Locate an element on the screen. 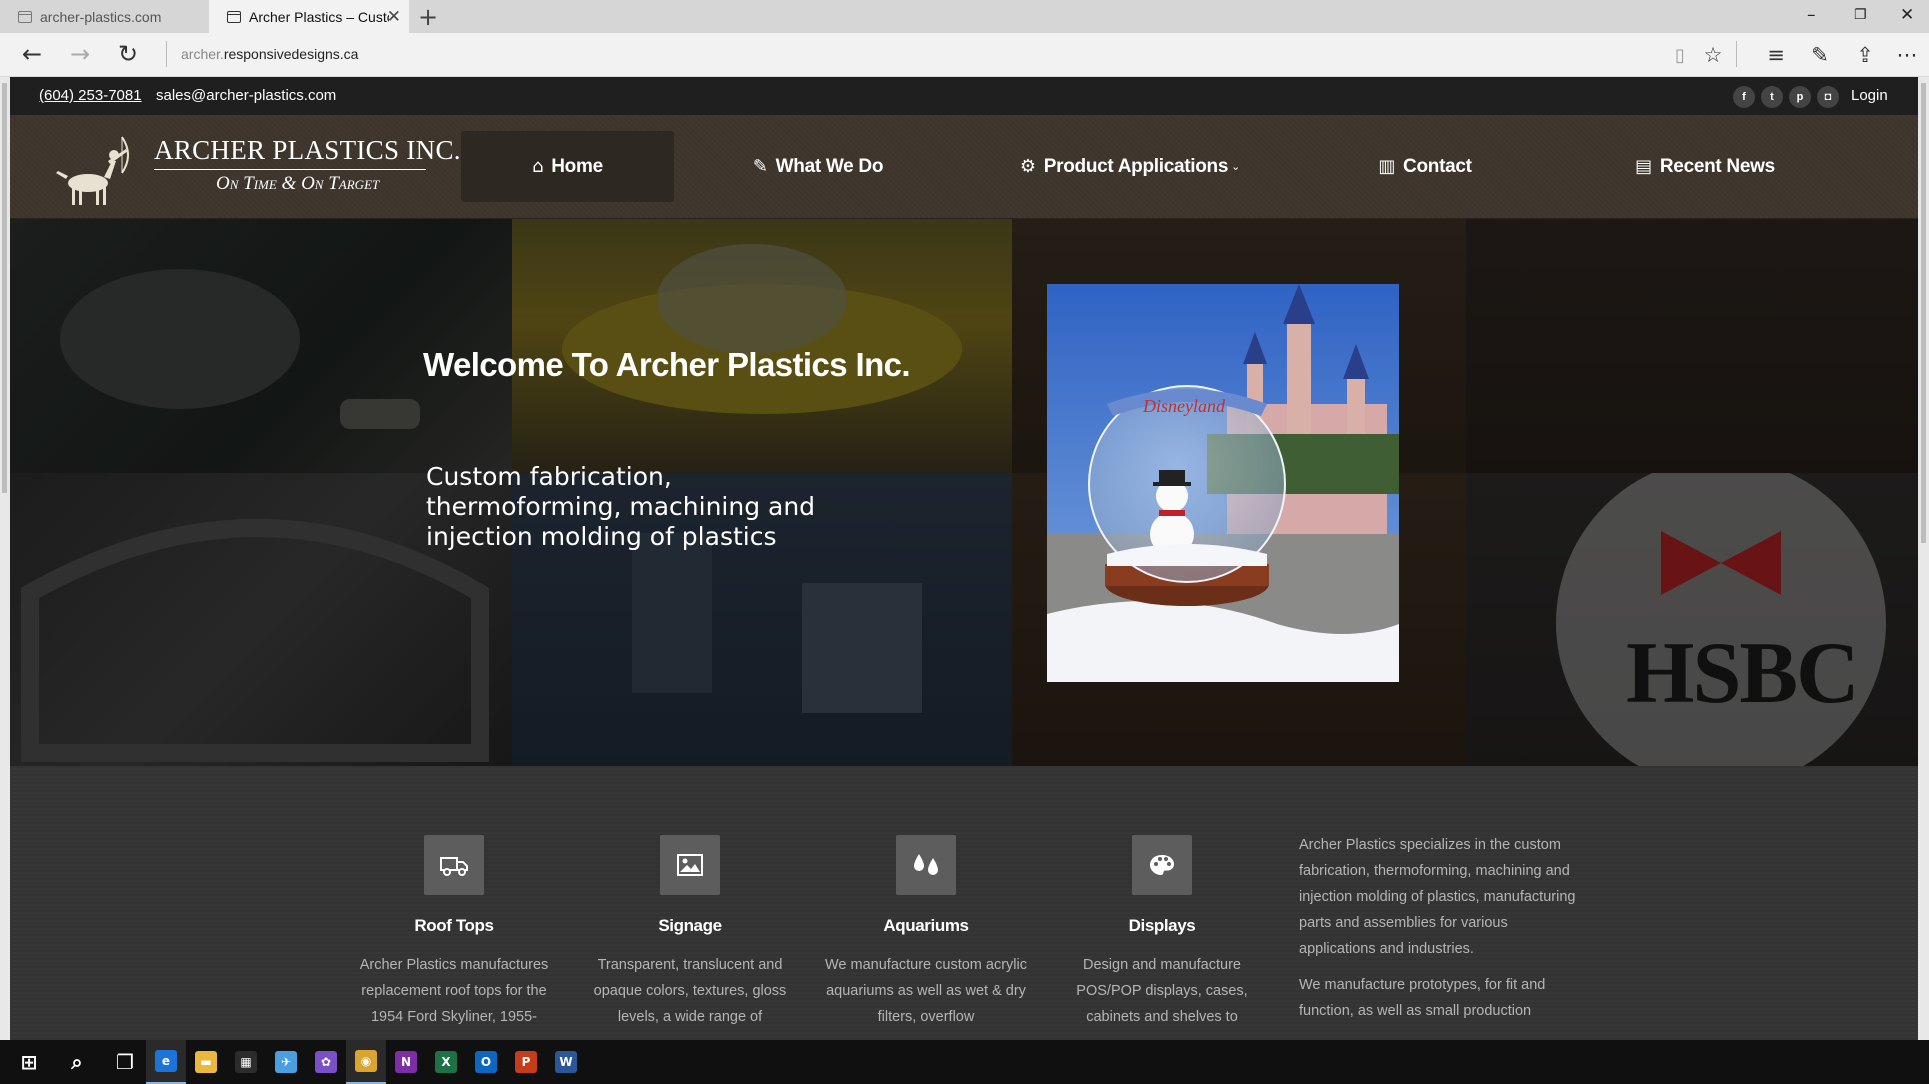 Image resolution: width=1929 pixels, height=1084 pixels. word-icon: W is located at coordinates (566, 1062).